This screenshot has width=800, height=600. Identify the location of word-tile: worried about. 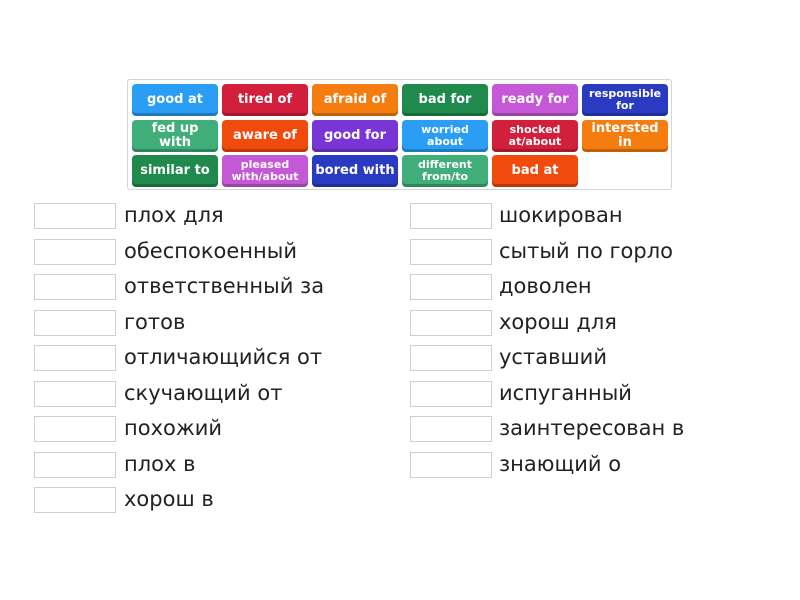
(445, 135).